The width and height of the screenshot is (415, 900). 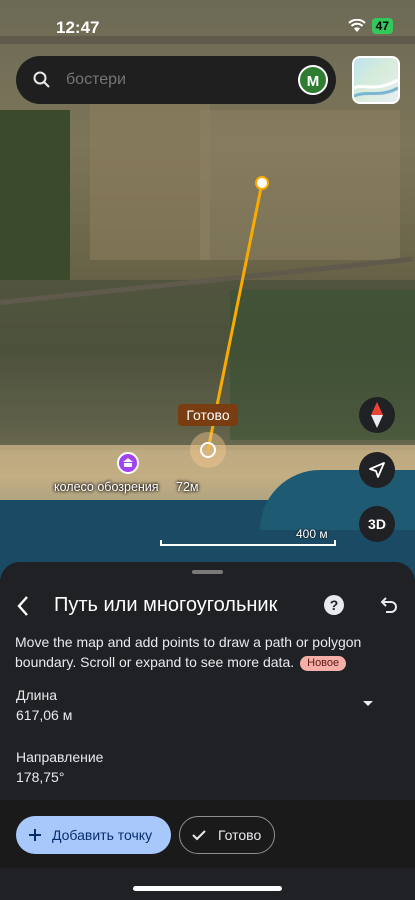 I want to click on path-start-point, so click(x=262, y=183).